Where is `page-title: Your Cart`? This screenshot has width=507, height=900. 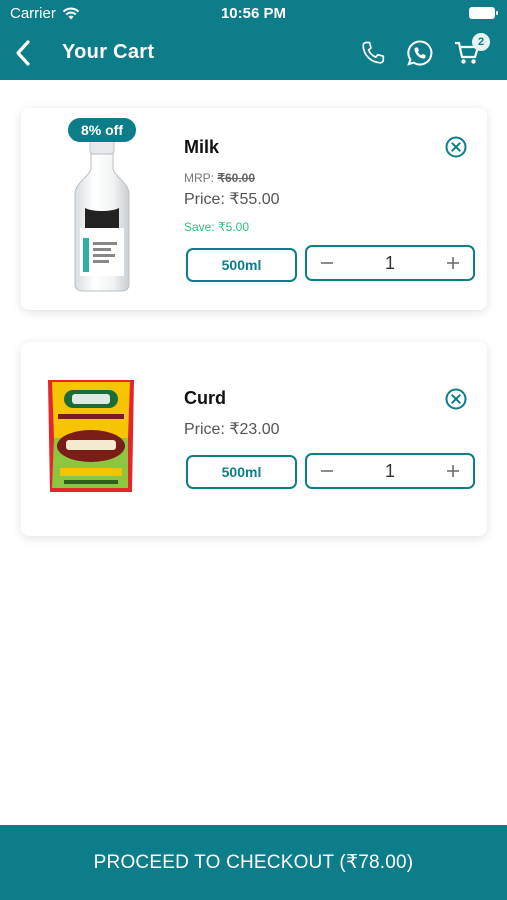
page-title: Your Cart is located at coordinates (108, 52).